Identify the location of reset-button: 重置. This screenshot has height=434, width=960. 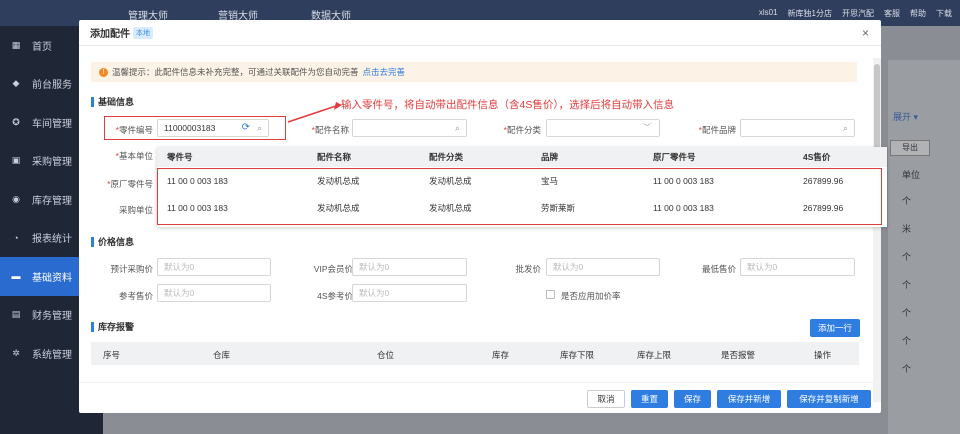
(649, 399).